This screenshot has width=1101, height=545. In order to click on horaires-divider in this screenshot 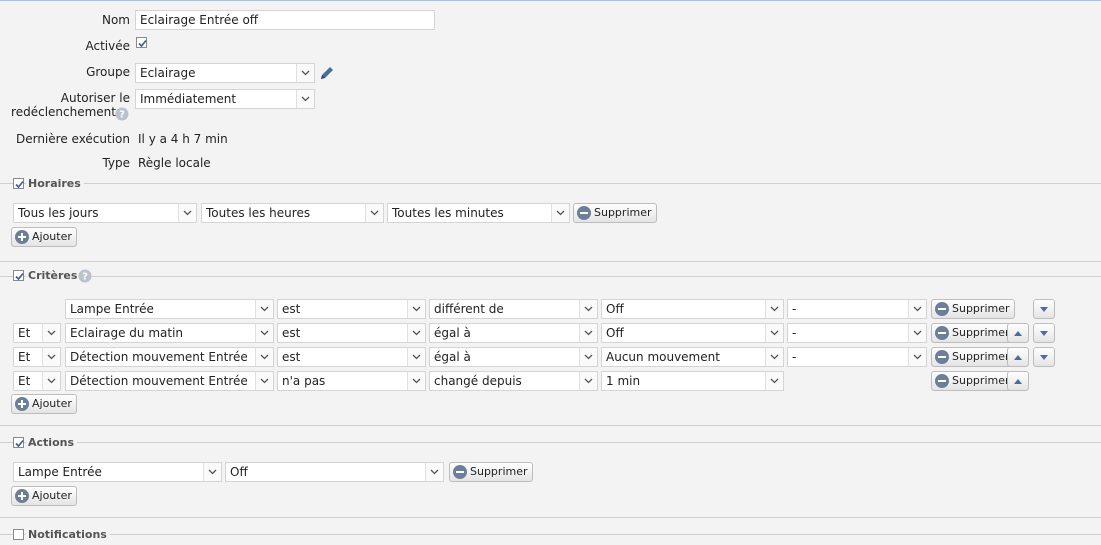, I will do `click(550, 183)`.